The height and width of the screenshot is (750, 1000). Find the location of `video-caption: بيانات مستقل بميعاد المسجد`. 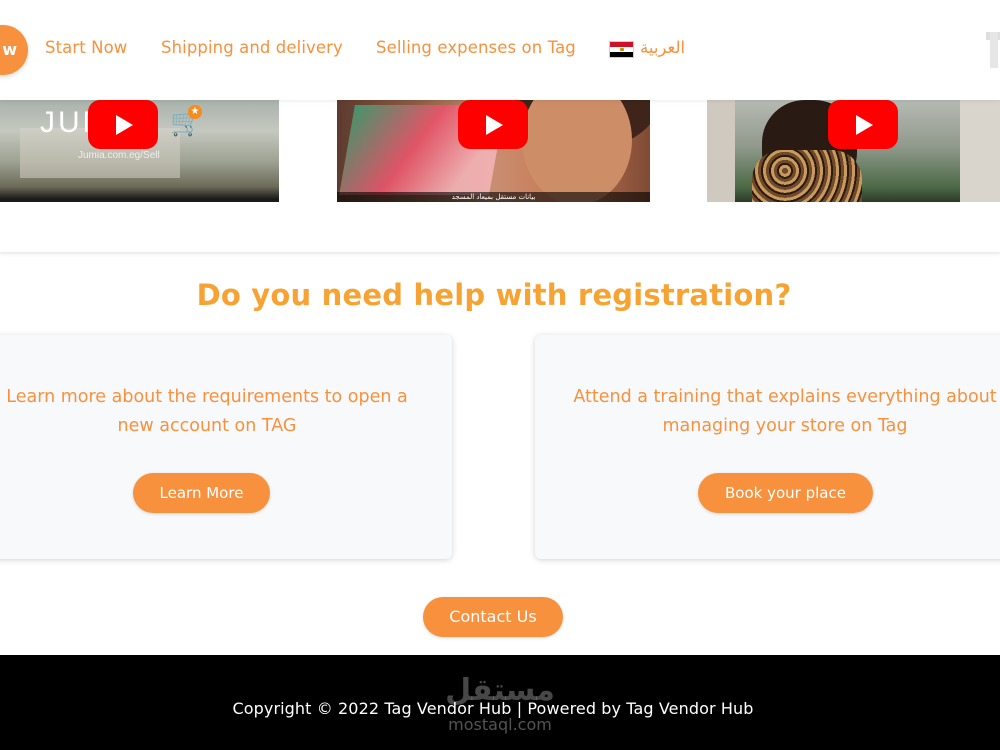

video-caption: بيانات مستقل بميعاد المسجد is located at coordinates (493, 197).